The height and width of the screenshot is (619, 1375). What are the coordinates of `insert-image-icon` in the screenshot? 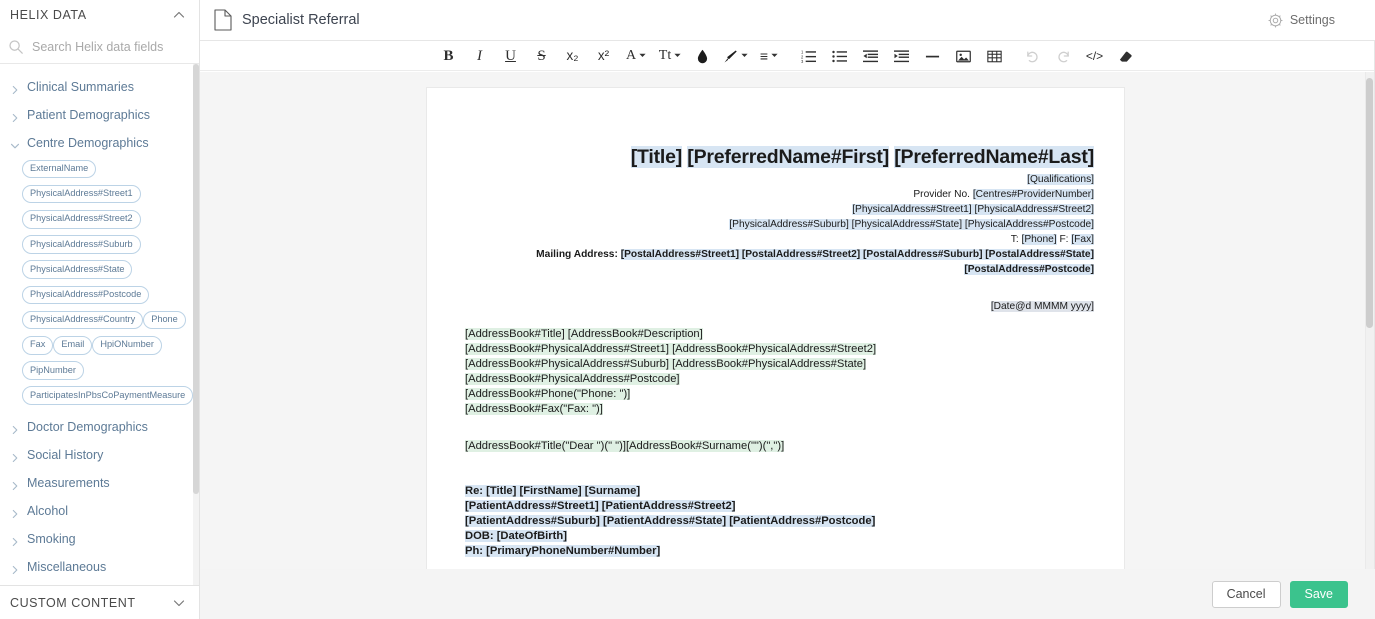 It's located at (963, 56).